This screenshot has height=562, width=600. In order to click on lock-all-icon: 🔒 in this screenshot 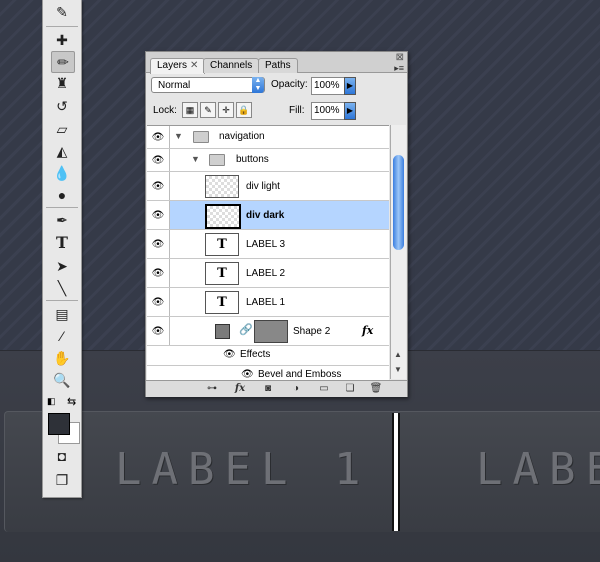, I will do `click(244, 110)`.